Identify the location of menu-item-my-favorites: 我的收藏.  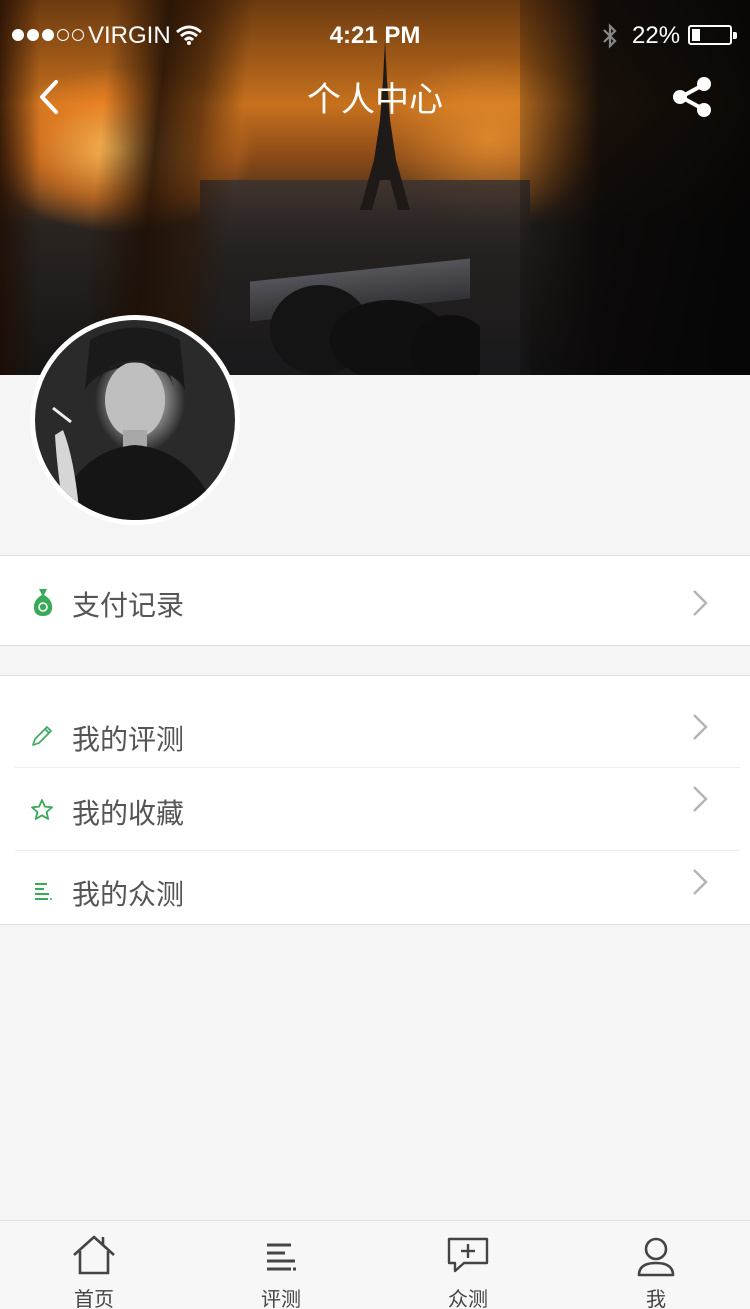
(375, 809).